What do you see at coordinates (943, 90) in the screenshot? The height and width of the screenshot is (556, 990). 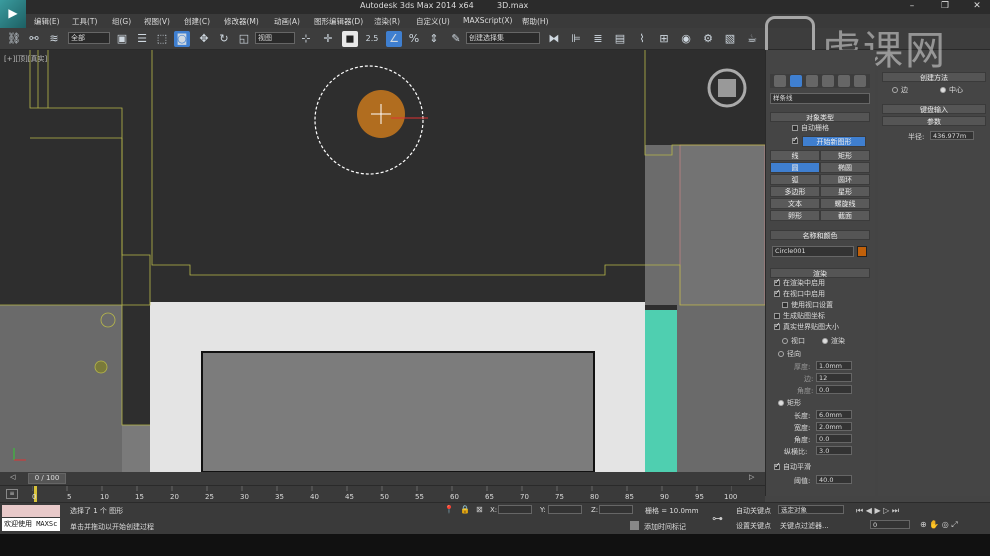 I see `center-radio` at bounding box center [943, 90].